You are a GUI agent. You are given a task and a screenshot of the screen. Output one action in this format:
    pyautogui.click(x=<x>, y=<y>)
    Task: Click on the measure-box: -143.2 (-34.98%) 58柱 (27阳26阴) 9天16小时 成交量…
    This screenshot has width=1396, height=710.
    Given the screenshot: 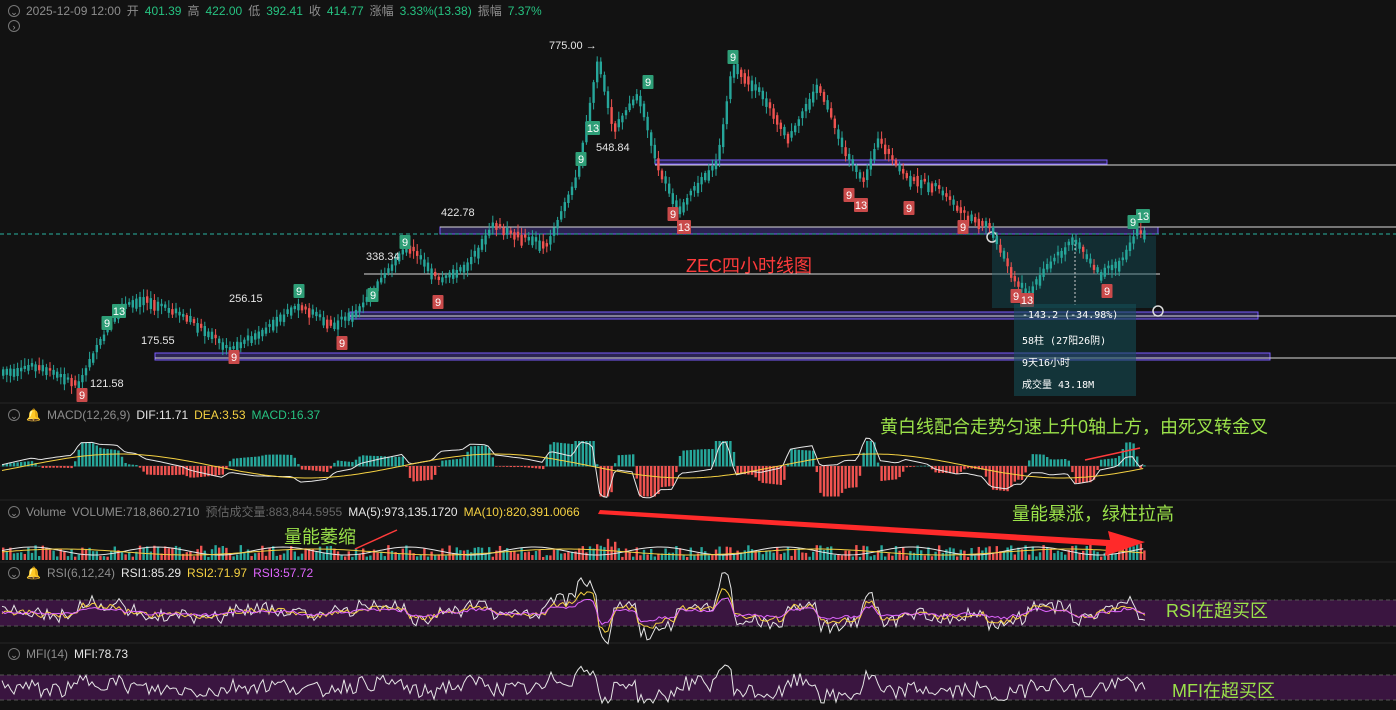 What is the action you would take?
    pyautogui.click(x=1075, y=350)
    